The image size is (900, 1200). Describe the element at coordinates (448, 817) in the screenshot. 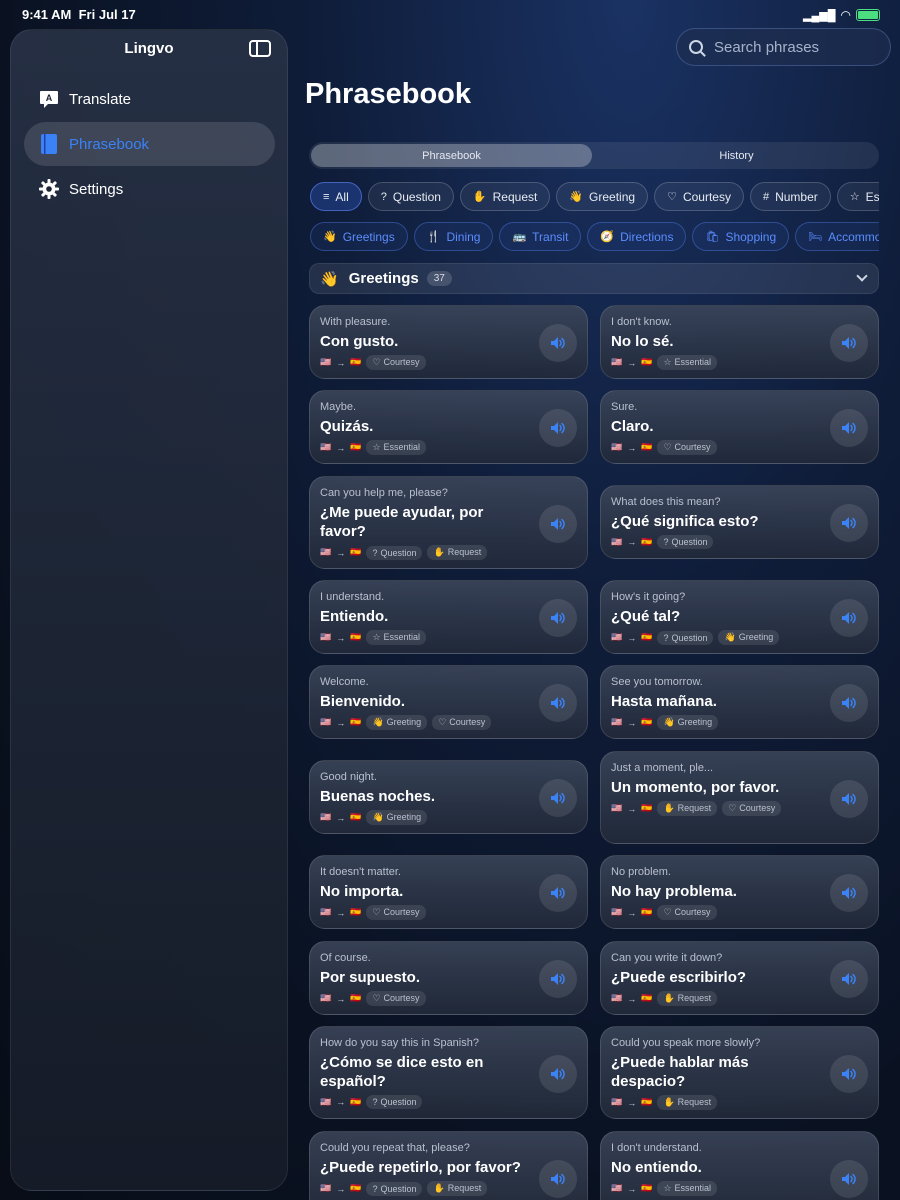

I see `phrase-meta: 🇺🇸 → 🇪🇸 👋 Greeting` at that location.